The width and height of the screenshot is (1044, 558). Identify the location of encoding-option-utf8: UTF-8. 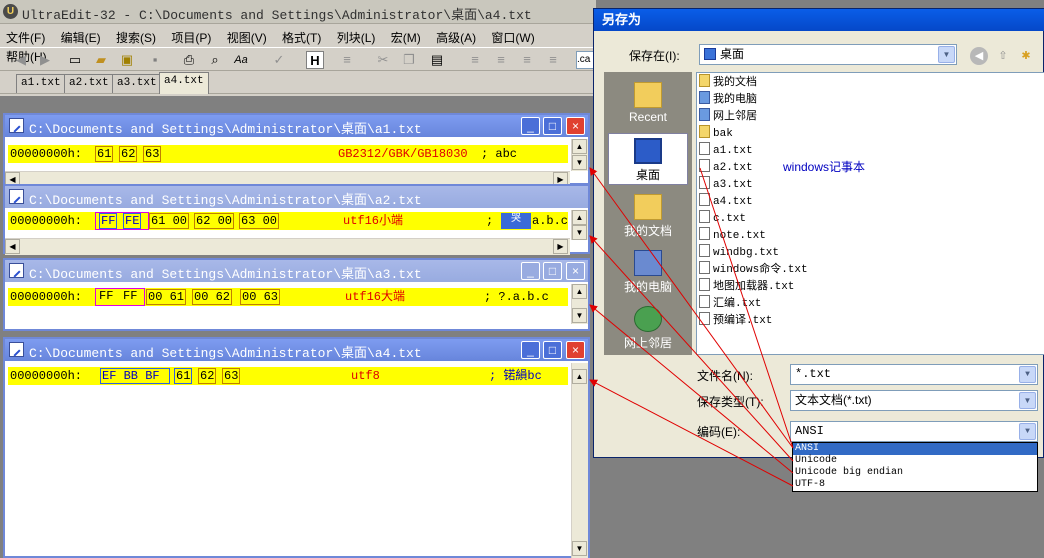
(915, 485).